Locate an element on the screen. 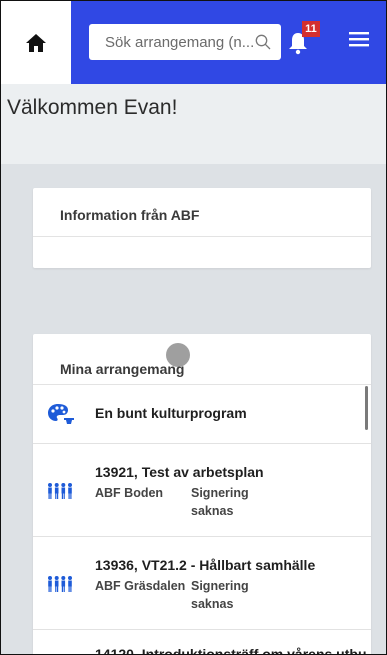  list-item: En bunt kulturprogram is located at coordinates (202, 414).